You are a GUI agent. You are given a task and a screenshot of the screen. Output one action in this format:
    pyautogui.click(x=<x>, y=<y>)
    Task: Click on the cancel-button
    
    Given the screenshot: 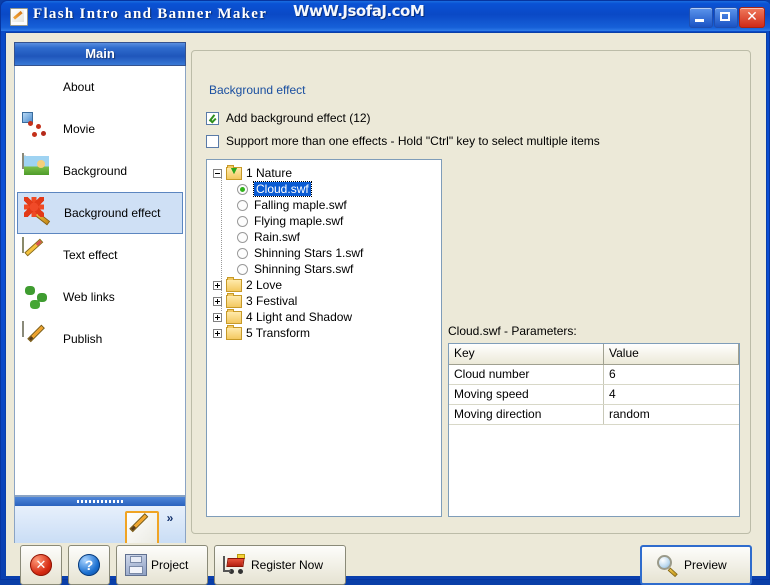 What is the action you would take?
    pyautogui.click(x=41, y=565)
    